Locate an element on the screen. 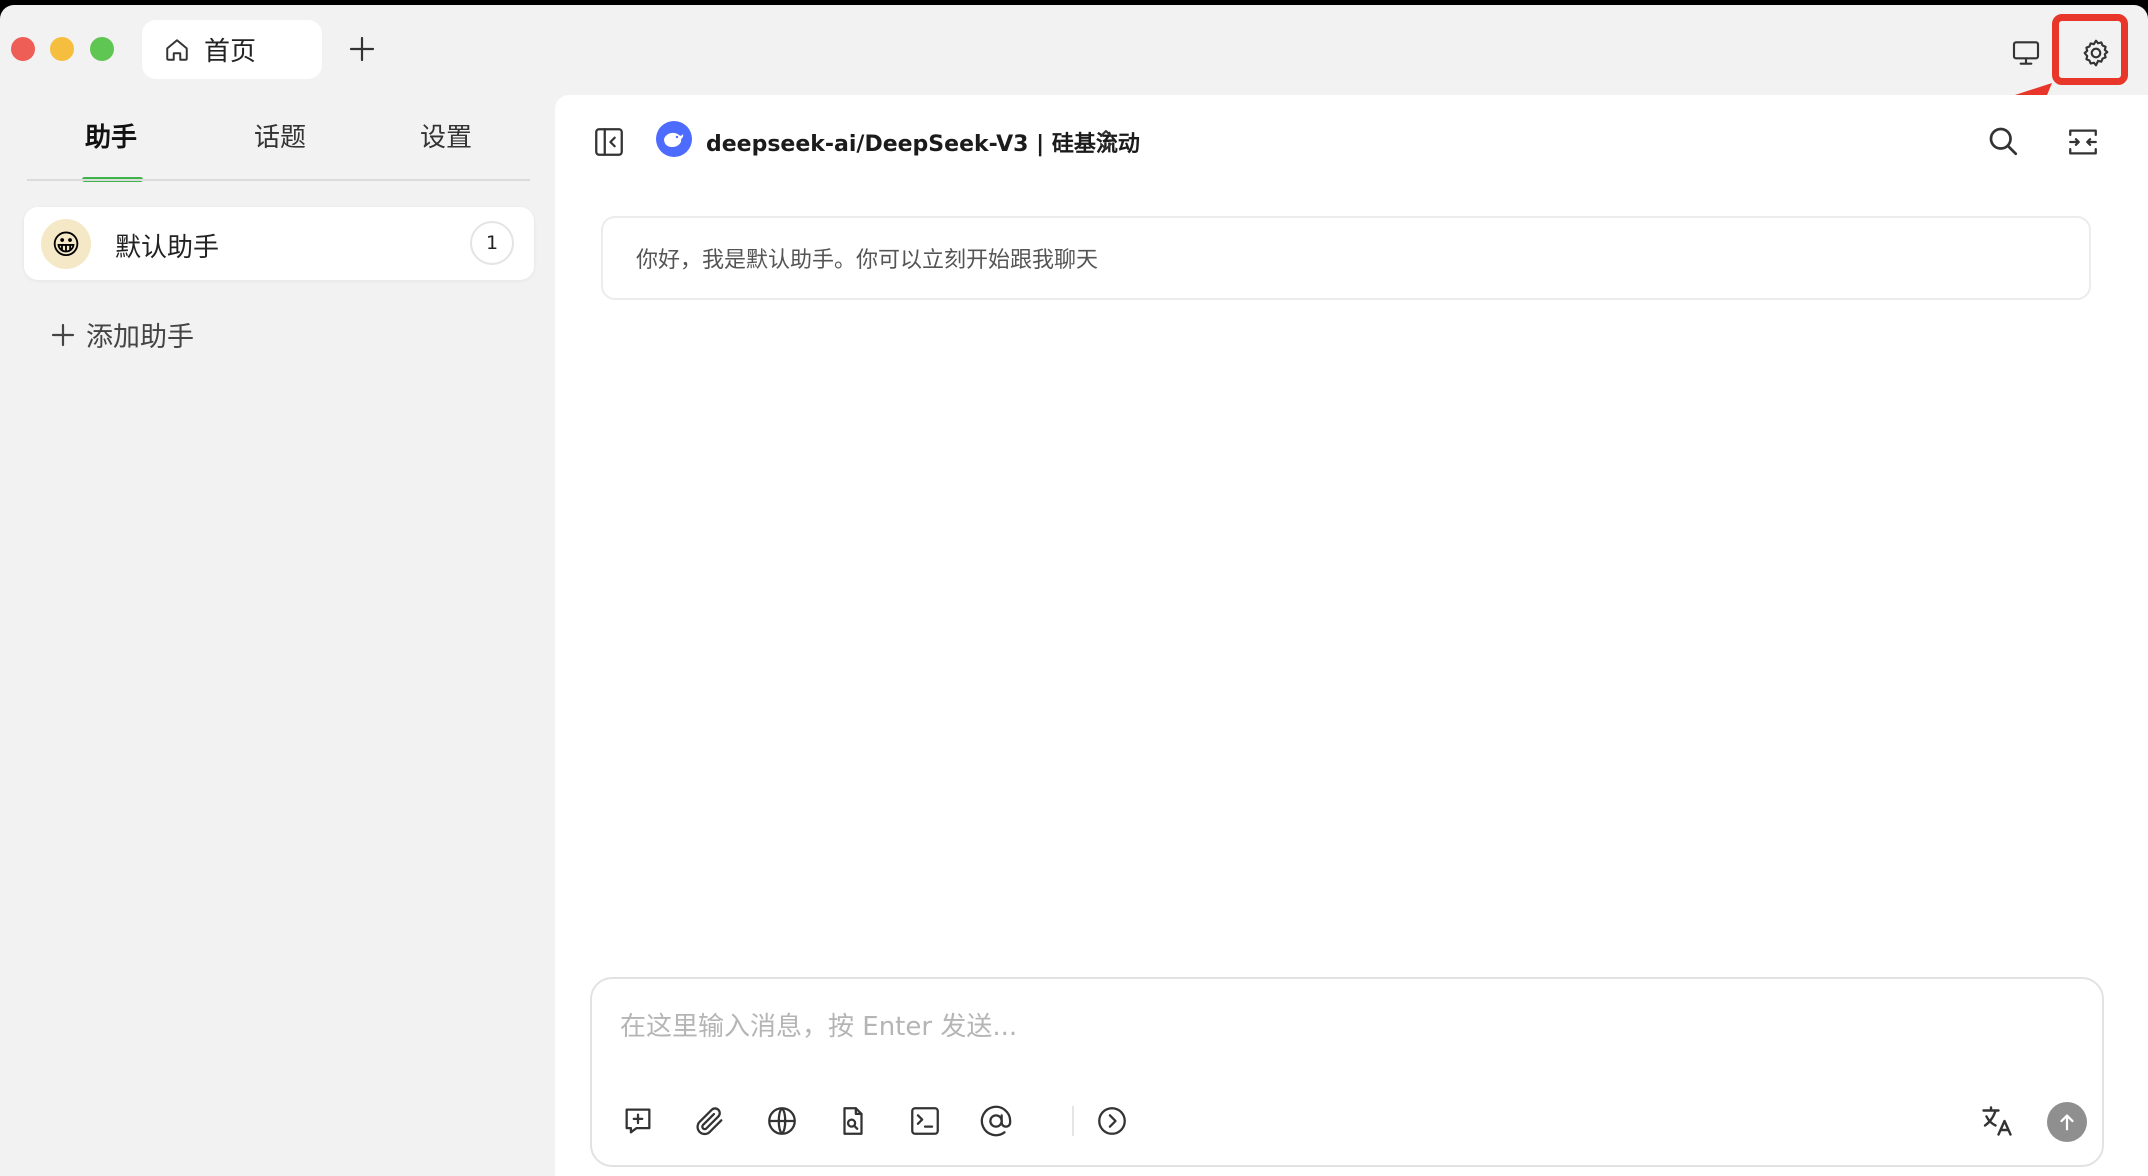  new-topic-button is located at coordinates (638, 1121).